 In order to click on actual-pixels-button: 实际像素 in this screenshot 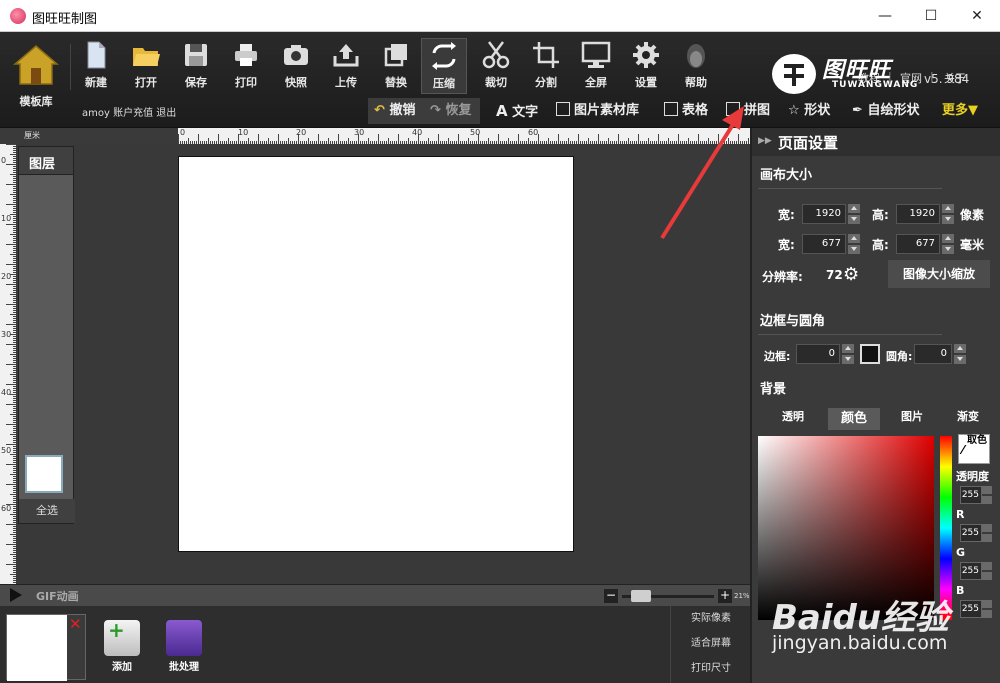, I will do `click(710, 618)`.